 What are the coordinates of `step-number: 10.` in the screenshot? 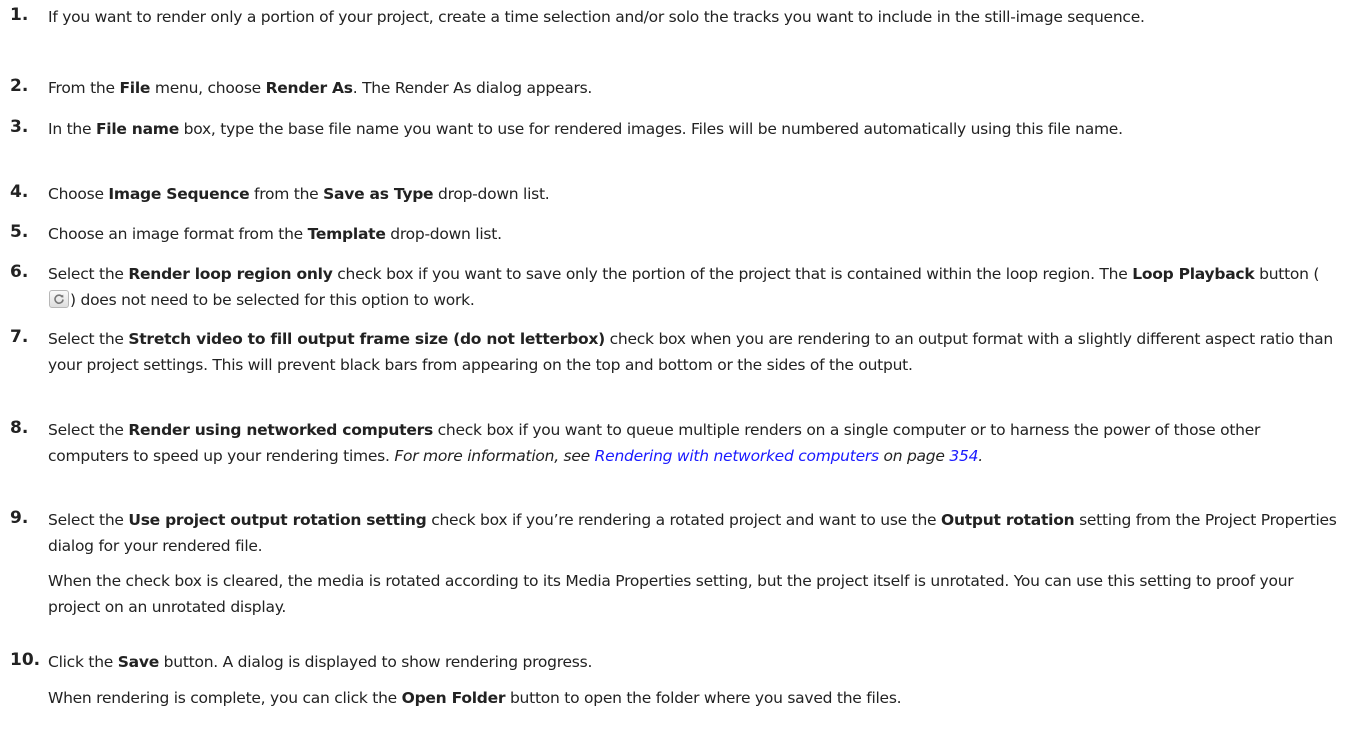 It's located at (25, 660).